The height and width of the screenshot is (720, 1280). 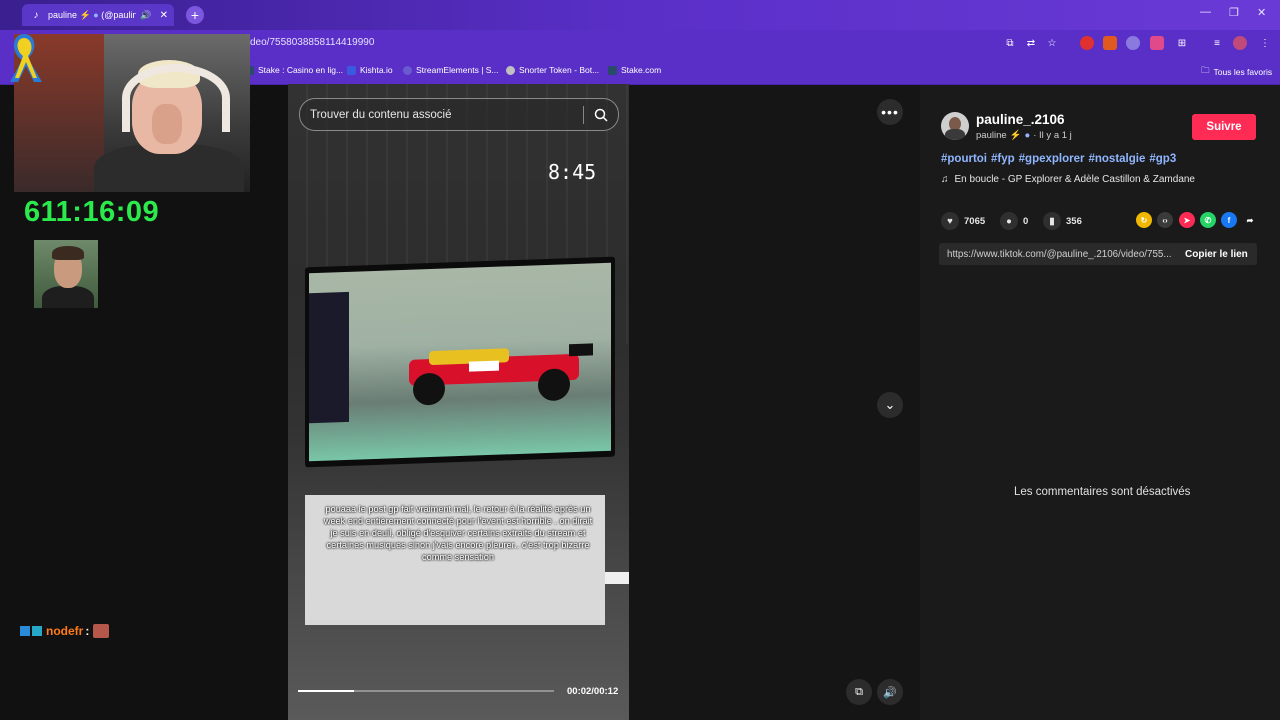 I want to click on chat-colon: :, so click(x=87, y=631).